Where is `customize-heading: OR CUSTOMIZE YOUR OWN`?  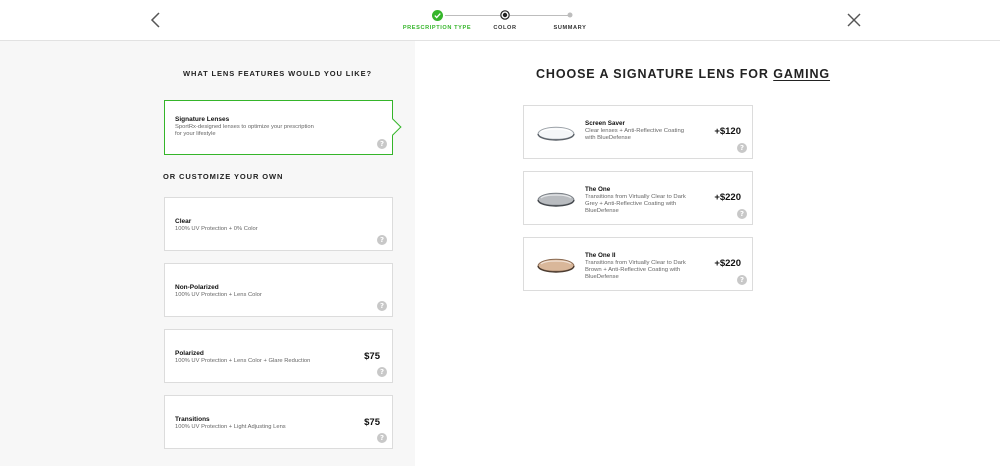
customize-heading: OR CUSTOMIZE YOUR OWN is located at coordinates (223, 176).